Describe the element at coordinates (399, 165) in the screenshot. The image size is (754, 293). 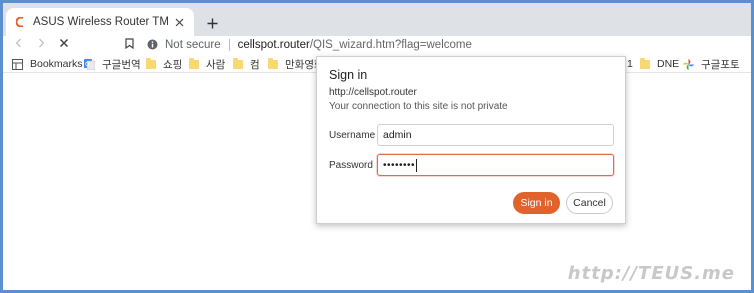
I see `password-value: ••••••••` at that location.